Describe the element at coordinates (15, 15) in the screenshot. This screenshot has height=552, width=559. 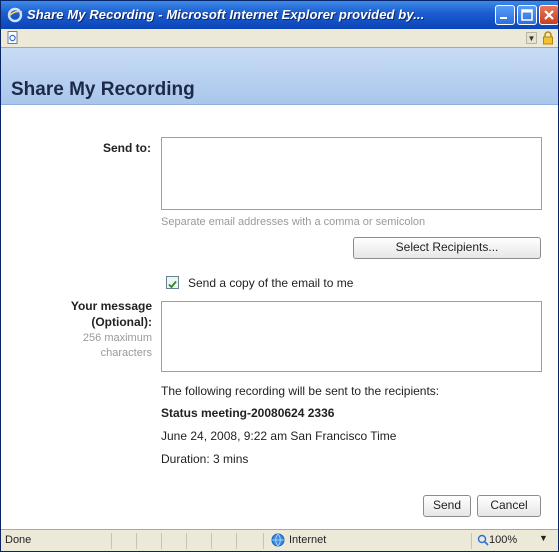
I see `ie-logo-icon` at that location.